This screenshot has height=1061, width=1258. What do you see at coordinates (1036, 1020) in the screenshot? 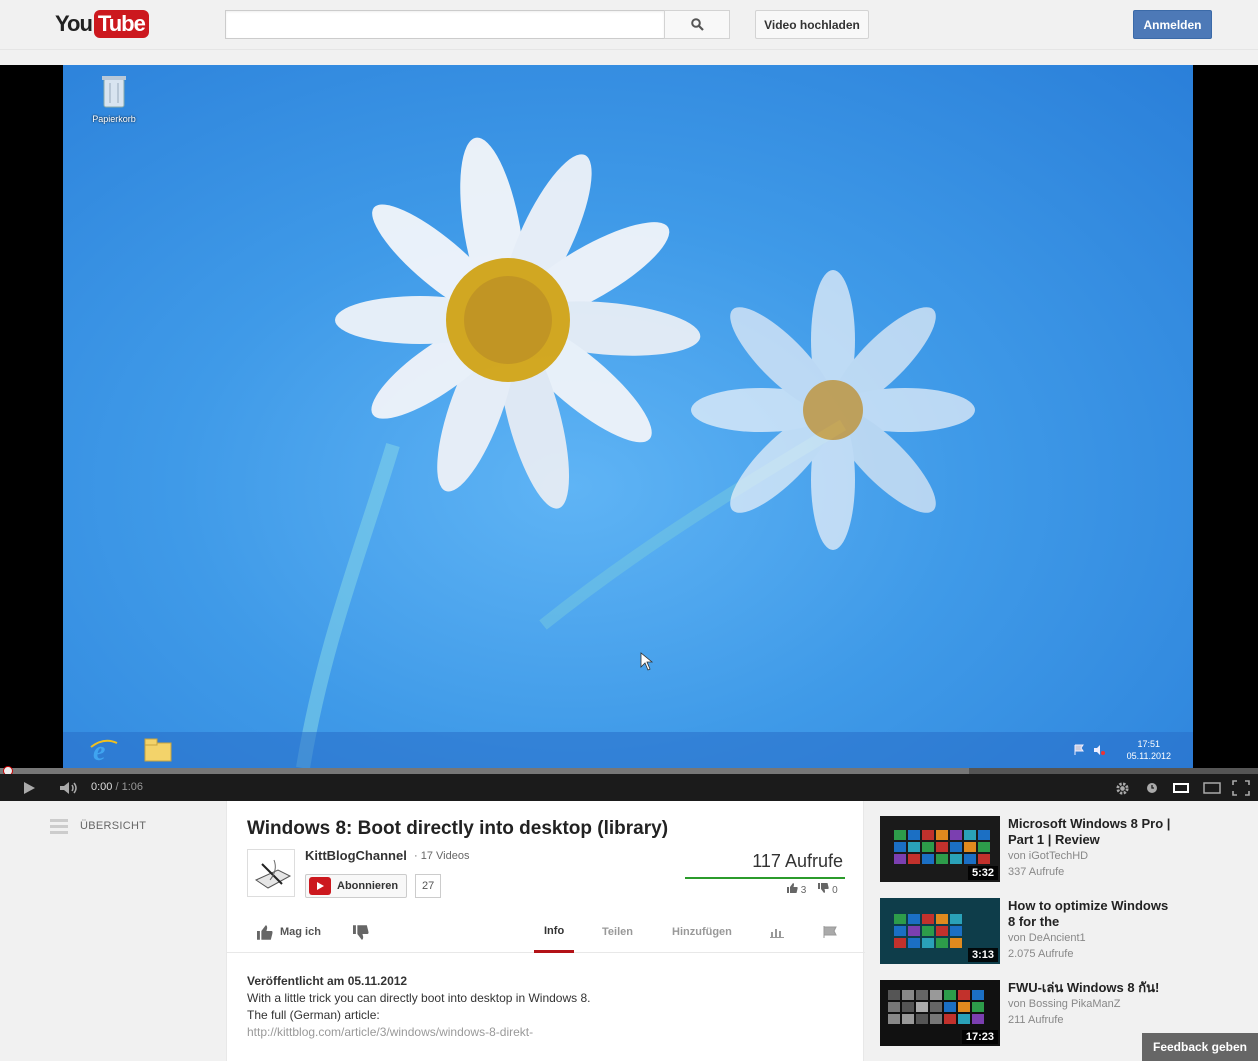
I see `related-views: 211 Aufrufe` at bounding box center [1036, 1020].